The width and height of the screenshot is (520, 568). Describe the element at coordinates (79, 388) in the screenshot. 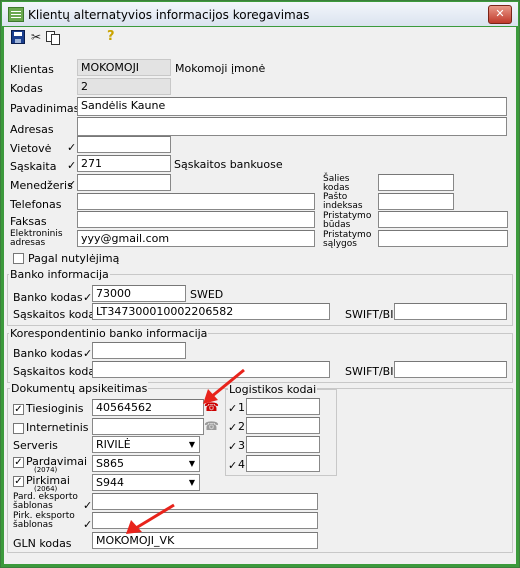

I see `docs-exchange-title: Dokumentų apsikeitimas` at that location.